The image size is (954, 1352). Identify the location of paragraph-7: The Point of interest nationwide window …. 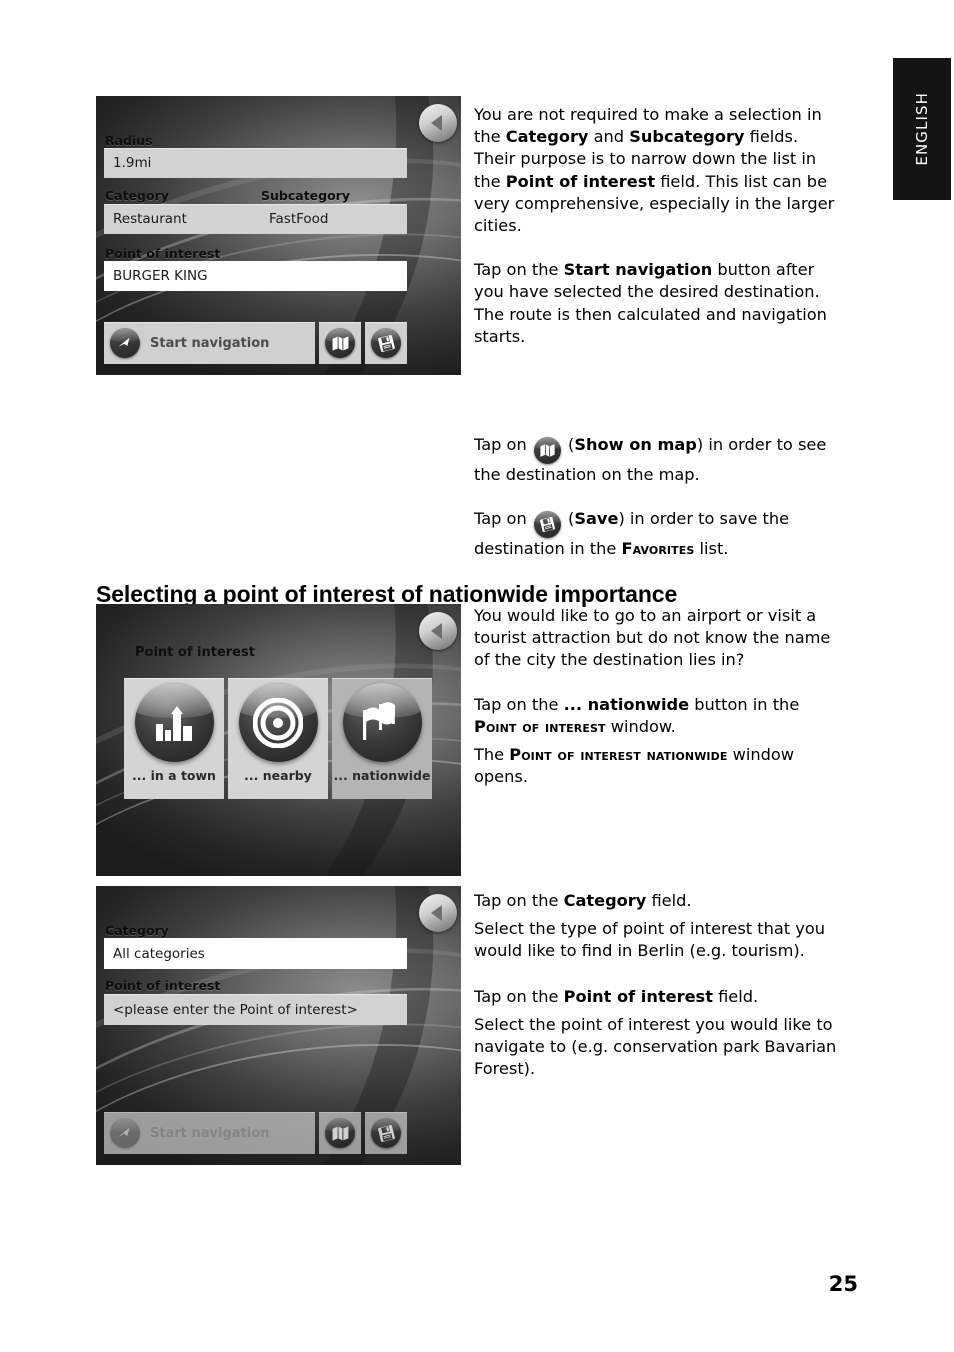
(634, 766).